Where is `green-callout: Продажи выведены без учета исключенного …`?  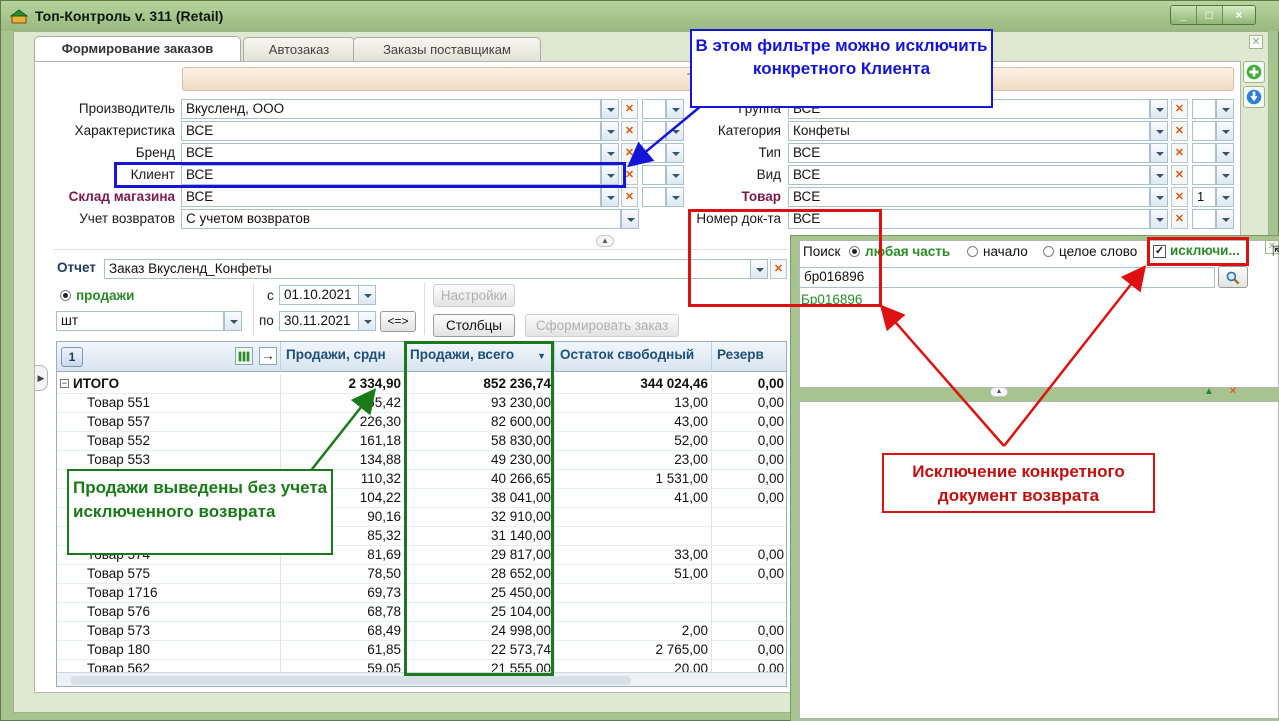 green-callout: Продажи выведены без учета исключенного … is located at coordinates (200, 512).